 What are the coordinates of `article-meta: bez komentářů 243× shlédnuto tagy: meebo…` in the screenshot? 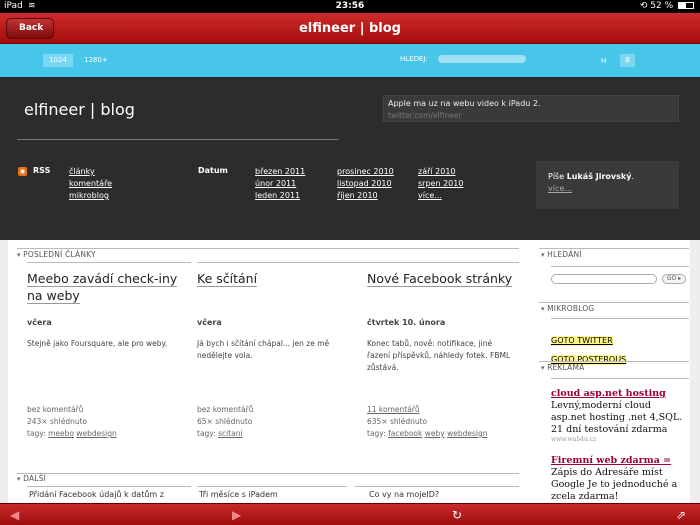 It's located at (72, 422).